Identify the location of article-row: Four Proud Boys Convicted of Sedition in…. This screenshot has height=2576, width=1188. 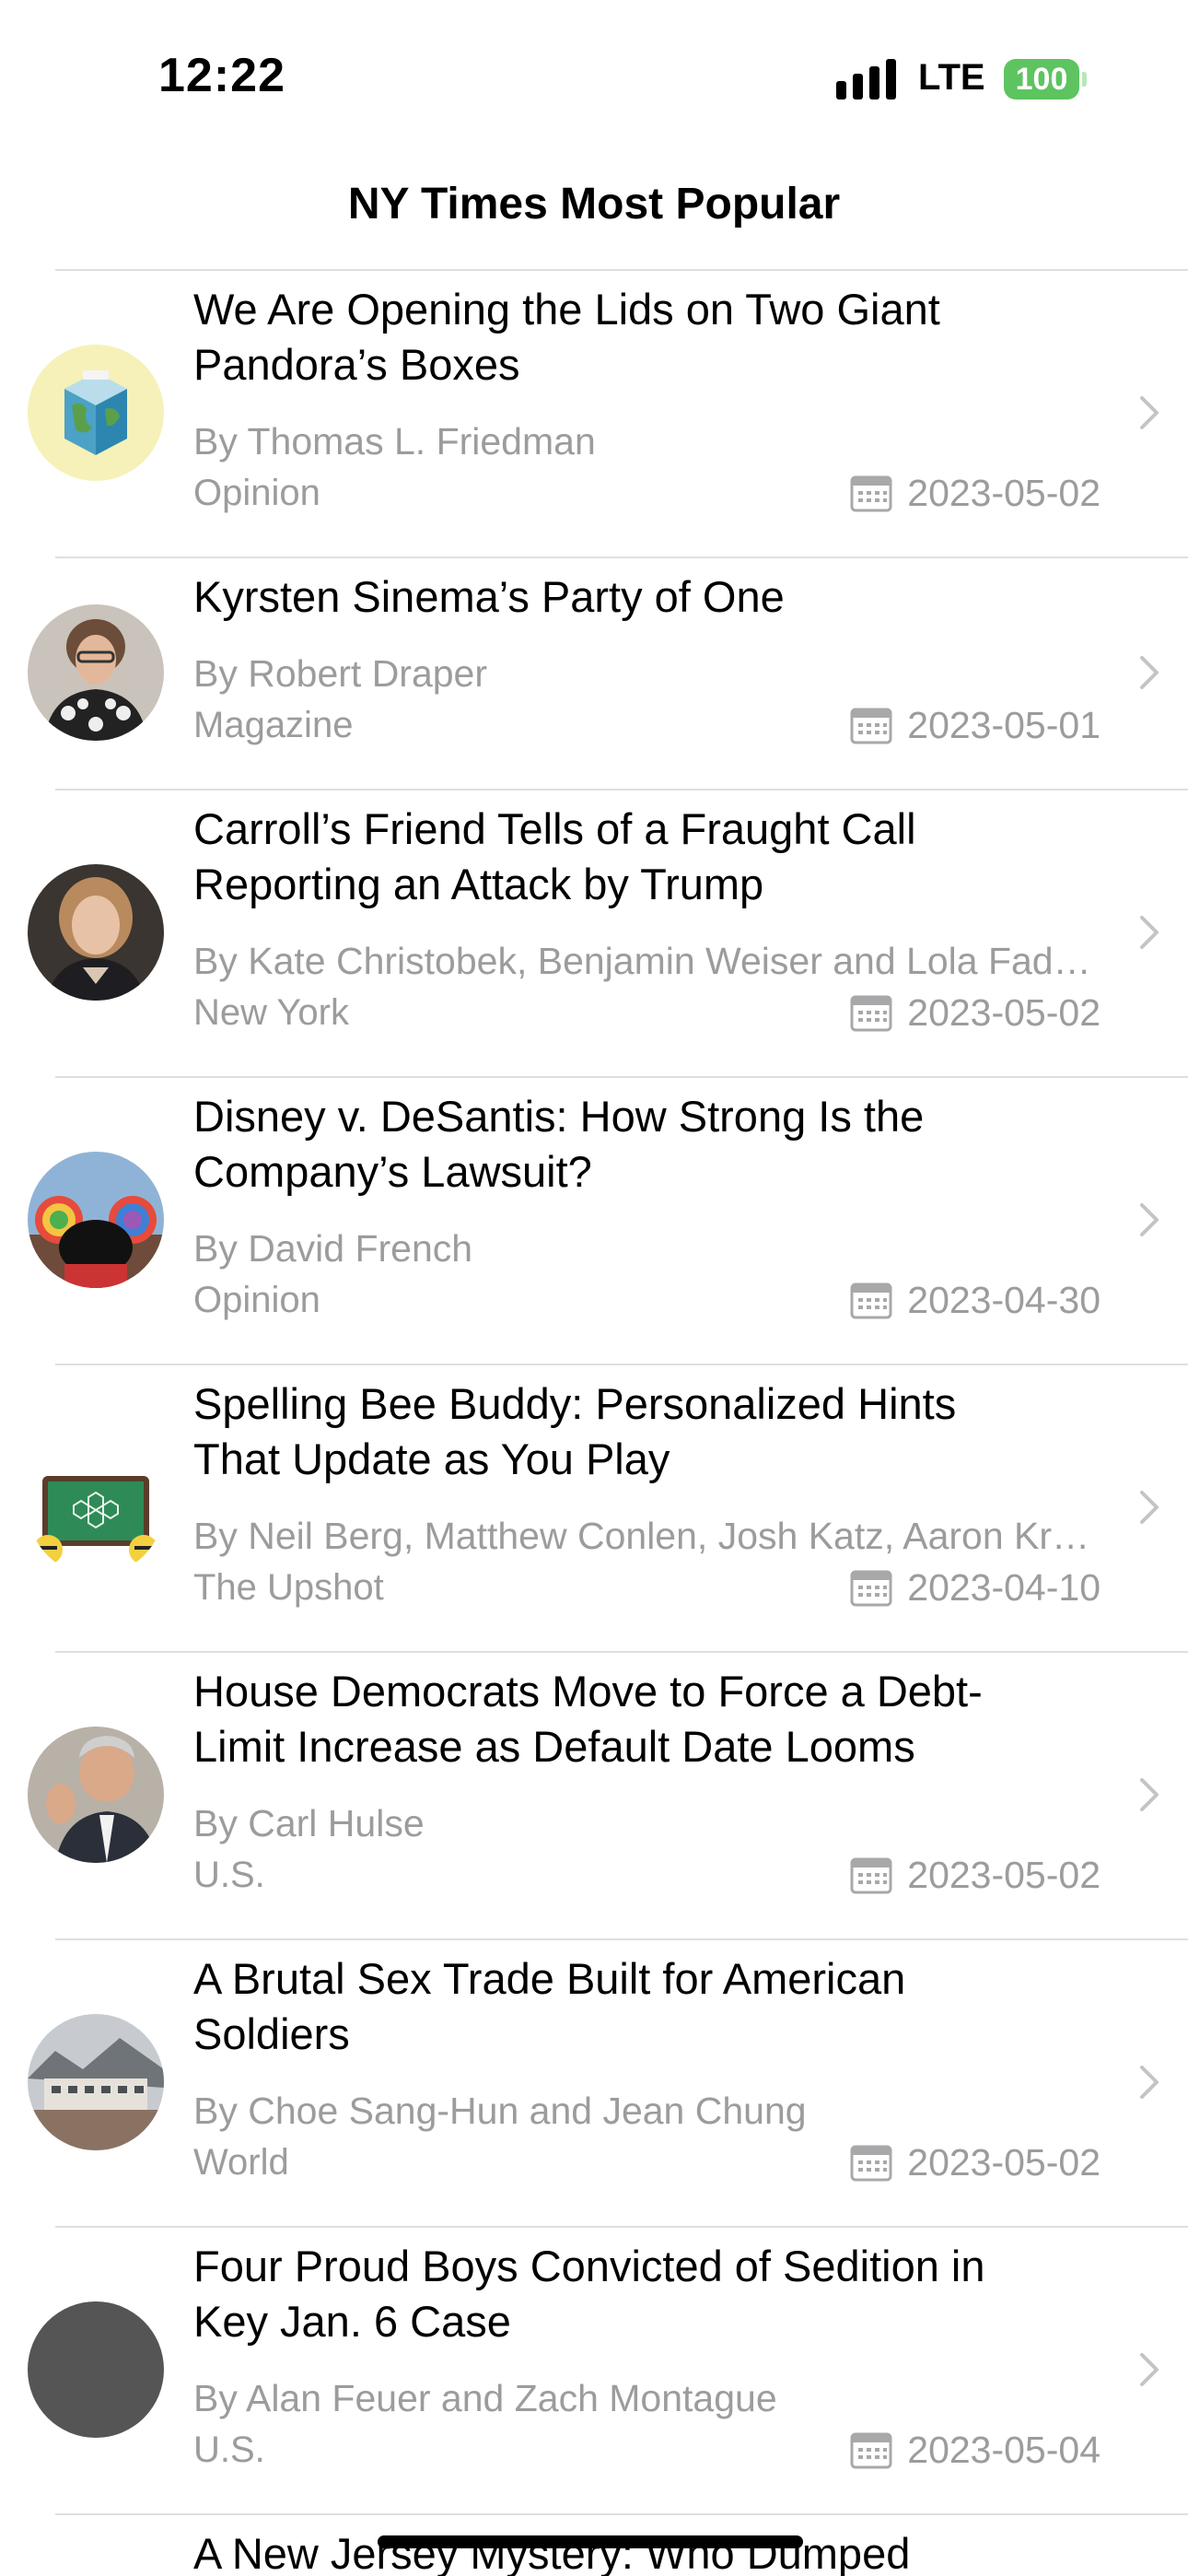
(594, 2369).